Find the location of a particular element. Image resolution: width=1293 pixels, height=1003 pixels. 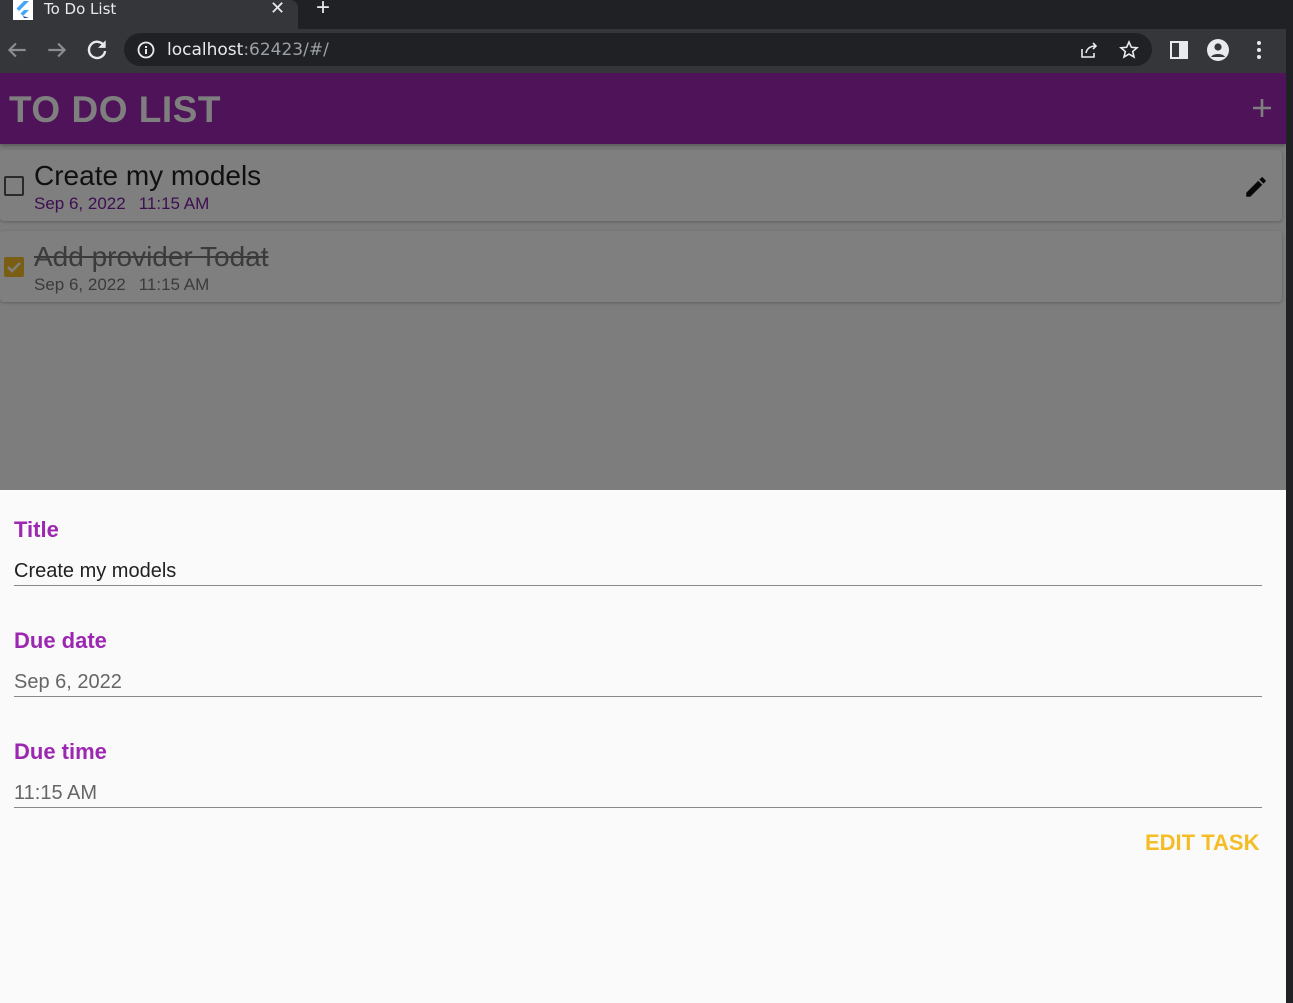

reload-icon is located at coordinates (97, 50).